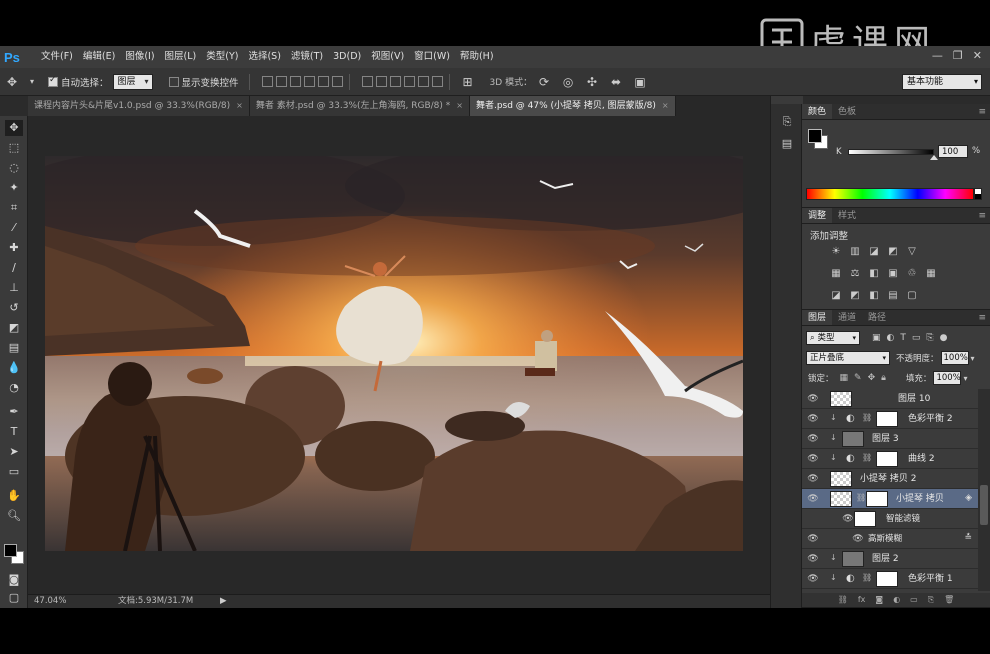  Describe the element at coordinates (815, 136) in the screenshot. I see `foreground-swatch` at that location.